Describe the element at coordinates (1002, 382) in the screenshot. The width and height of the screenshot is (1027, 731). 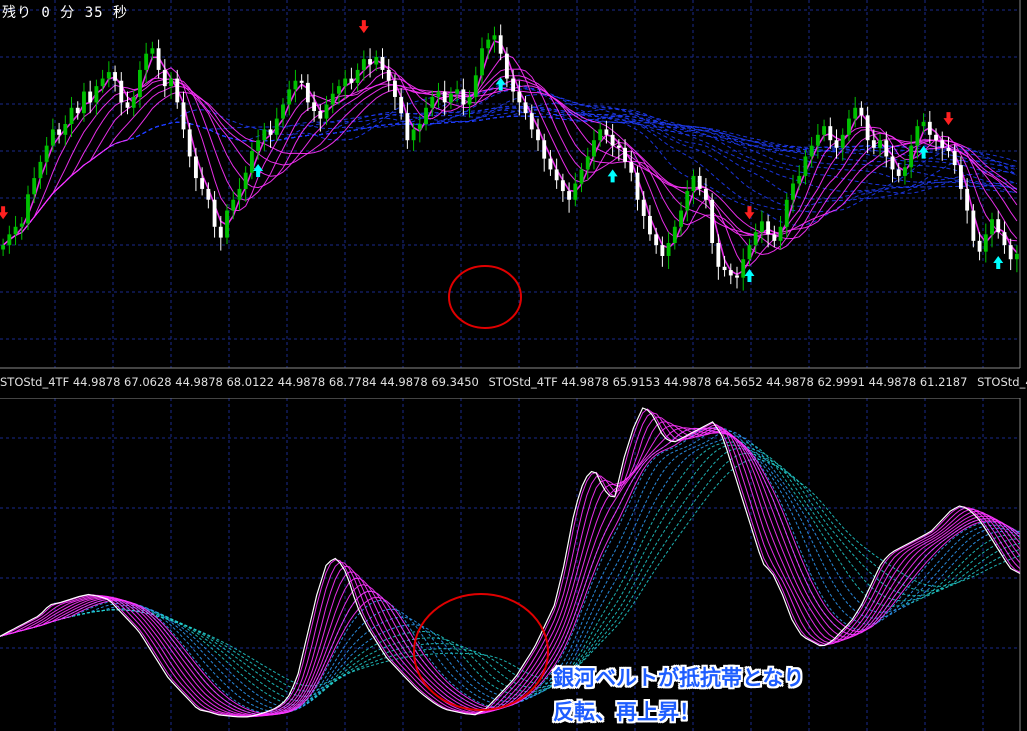
I see `indicator-label: STOStd_4` at that location.